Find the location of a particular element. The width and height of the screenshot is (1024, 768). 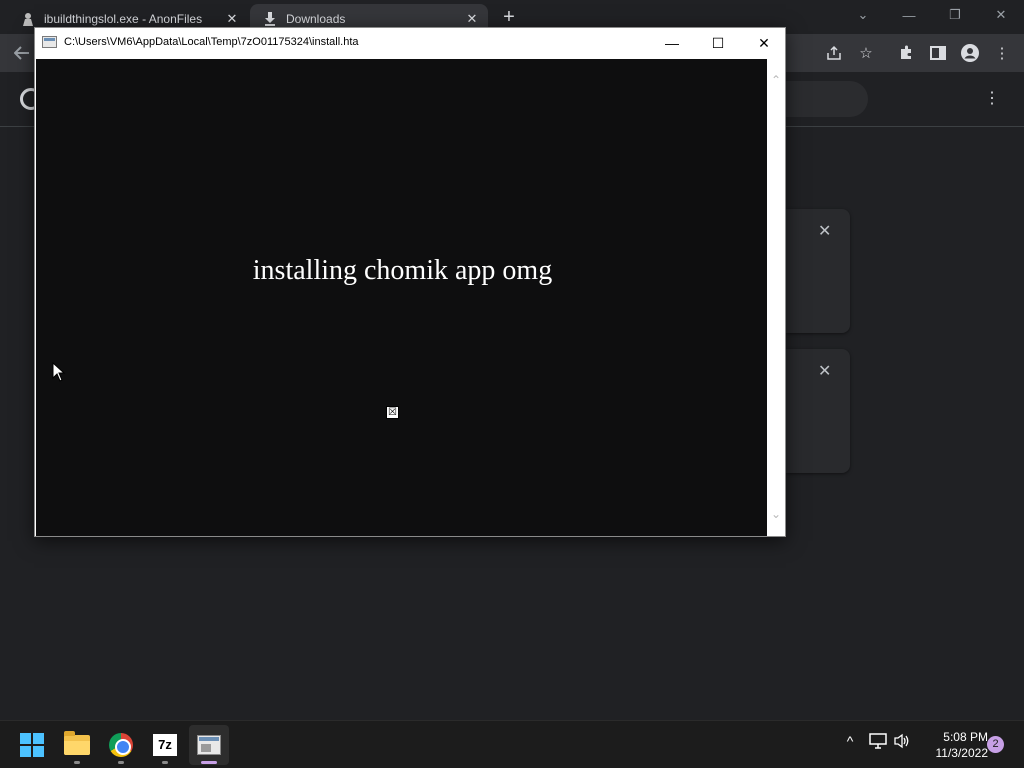

sidepanel-icon is located at coordinates (938, 53).